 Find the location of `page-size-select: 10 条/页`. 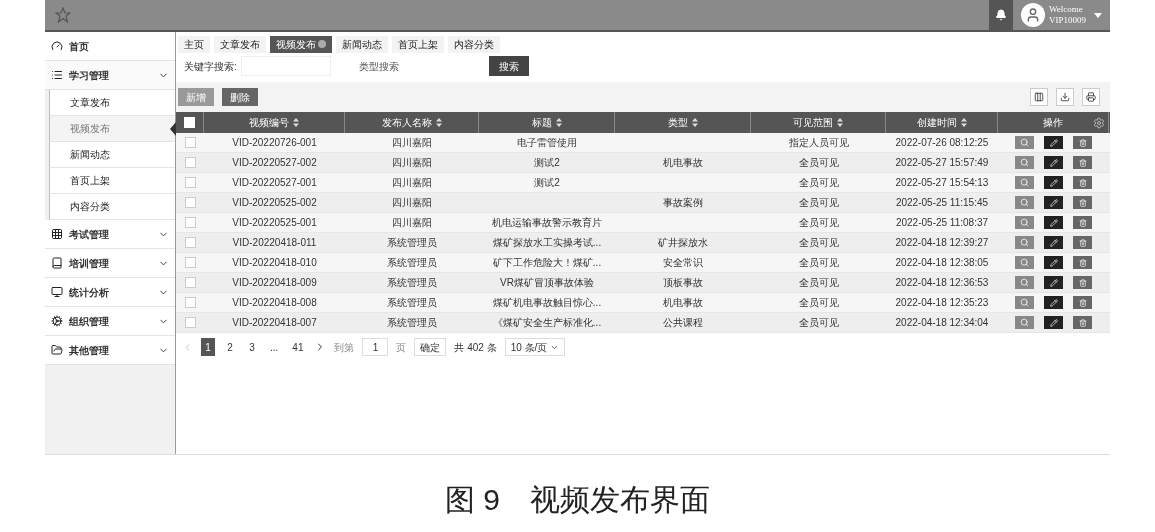

page-size-select: 10 条/页 is located at coordinates (535, 347).